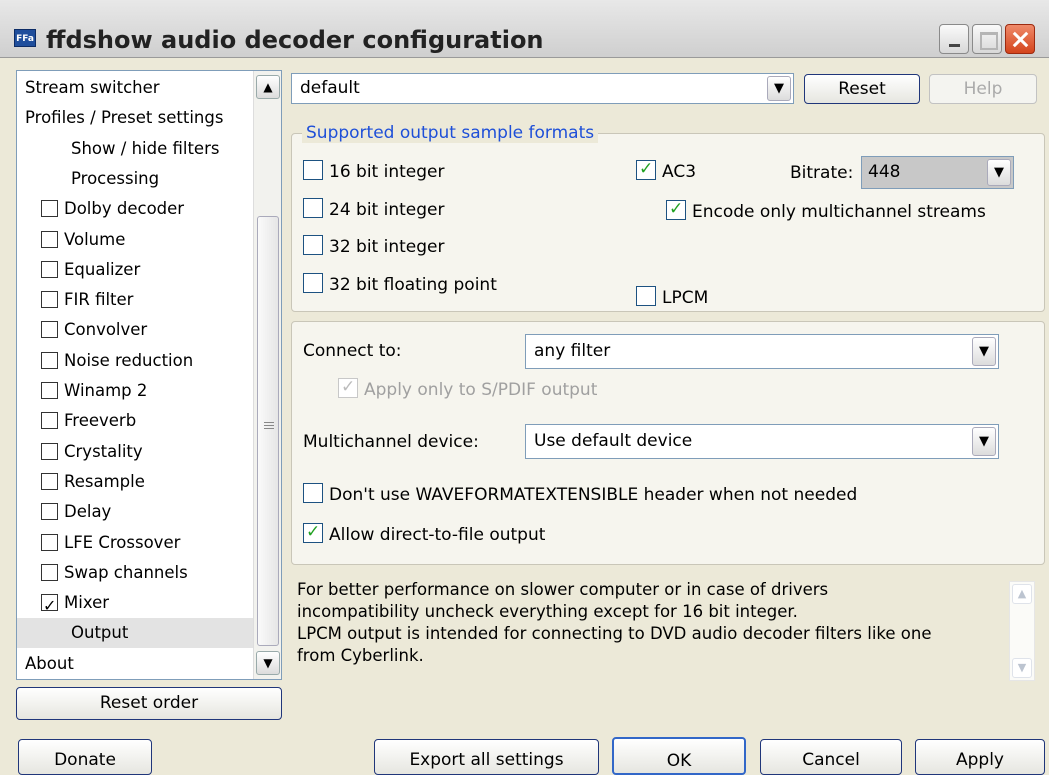 This screenshot has height=775, width=1049. Describe the element at coordinates (95, 239) in the screenshot. I see `tree-item-label: Volume` at that location.